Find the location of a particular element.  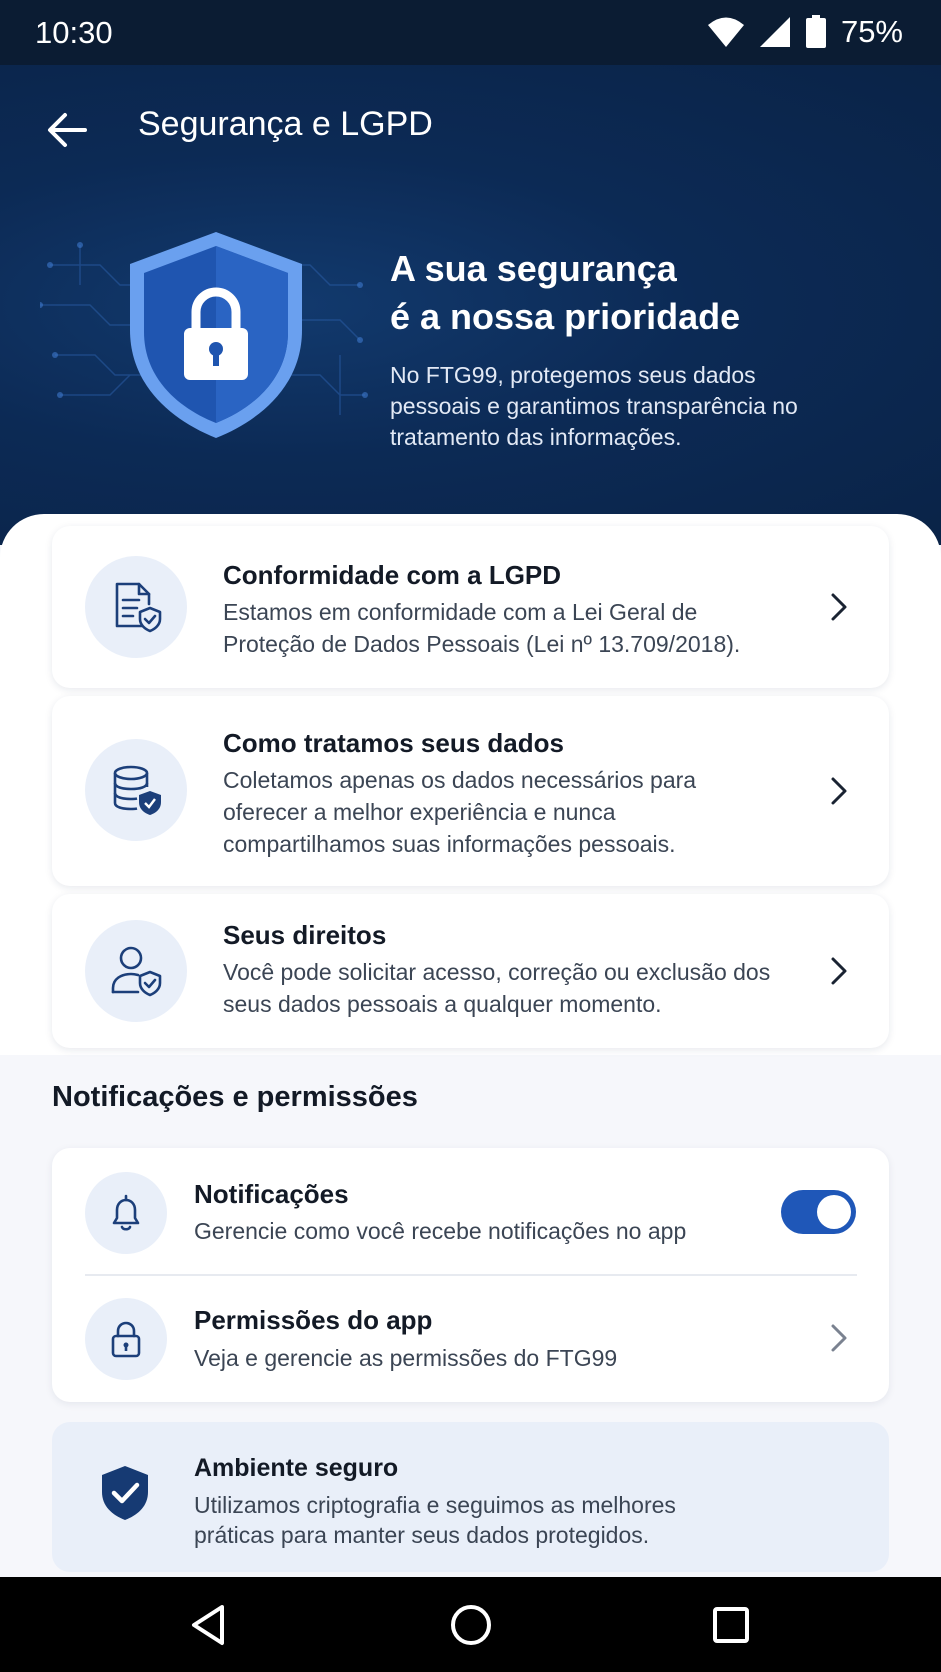

notifications-title: Notificações is located at coordinates (271, 1194).